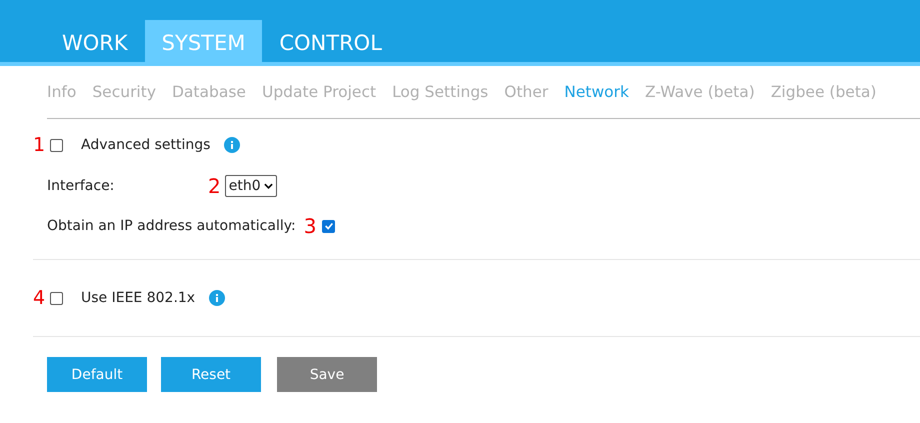  What do you see at coordinates (203, 41) in the screenshot?
I see `main-tab: SYSTEM` at bounding box center [203, 41].